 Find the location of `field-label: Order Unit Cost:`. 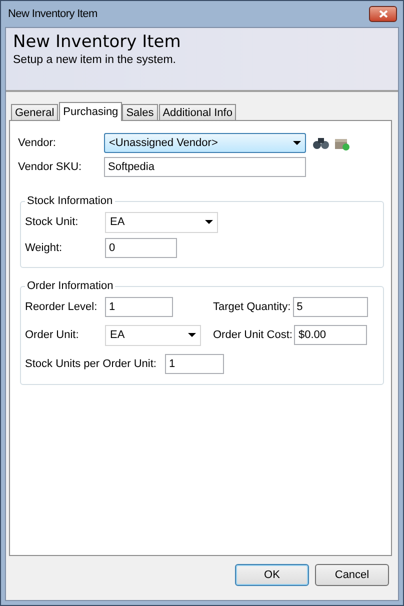

field-label: Order Unit Cost: is located at coordinates (252, 335).